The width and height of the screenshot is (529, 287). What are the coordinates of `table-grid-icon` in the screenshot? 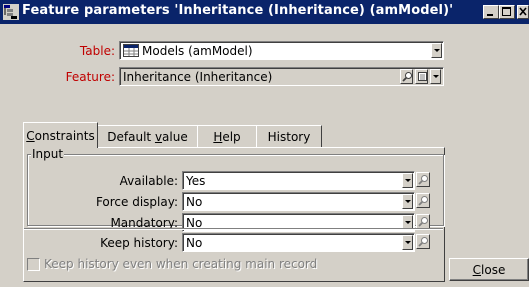 It's located at (131, 50).